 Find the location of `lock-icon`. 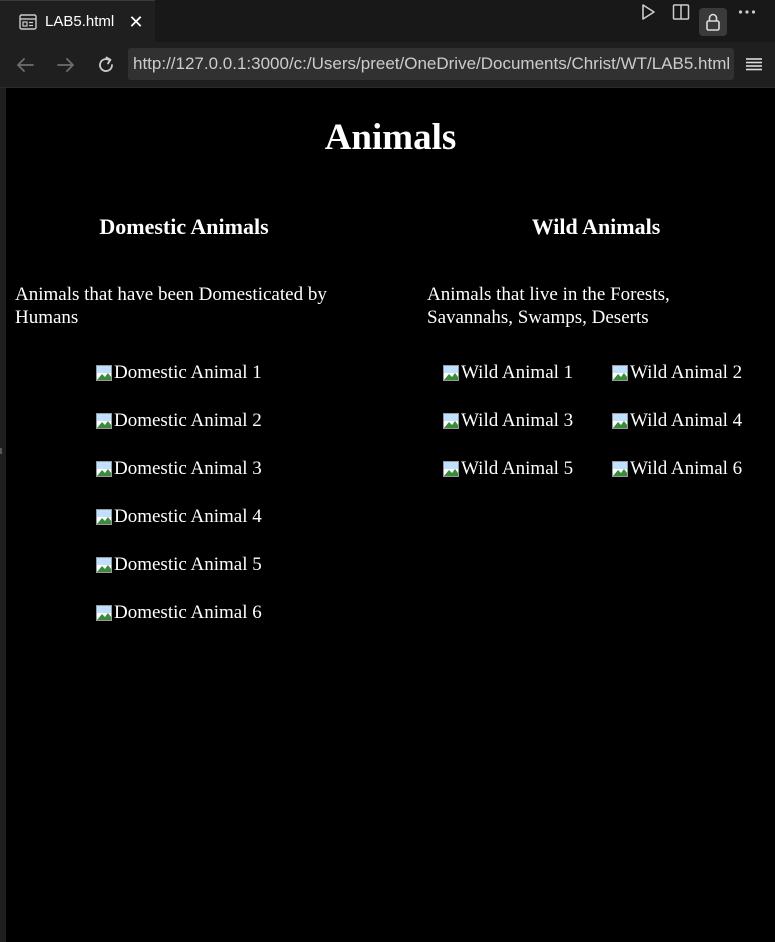

lock-icon is located at coordinates (713, 22).